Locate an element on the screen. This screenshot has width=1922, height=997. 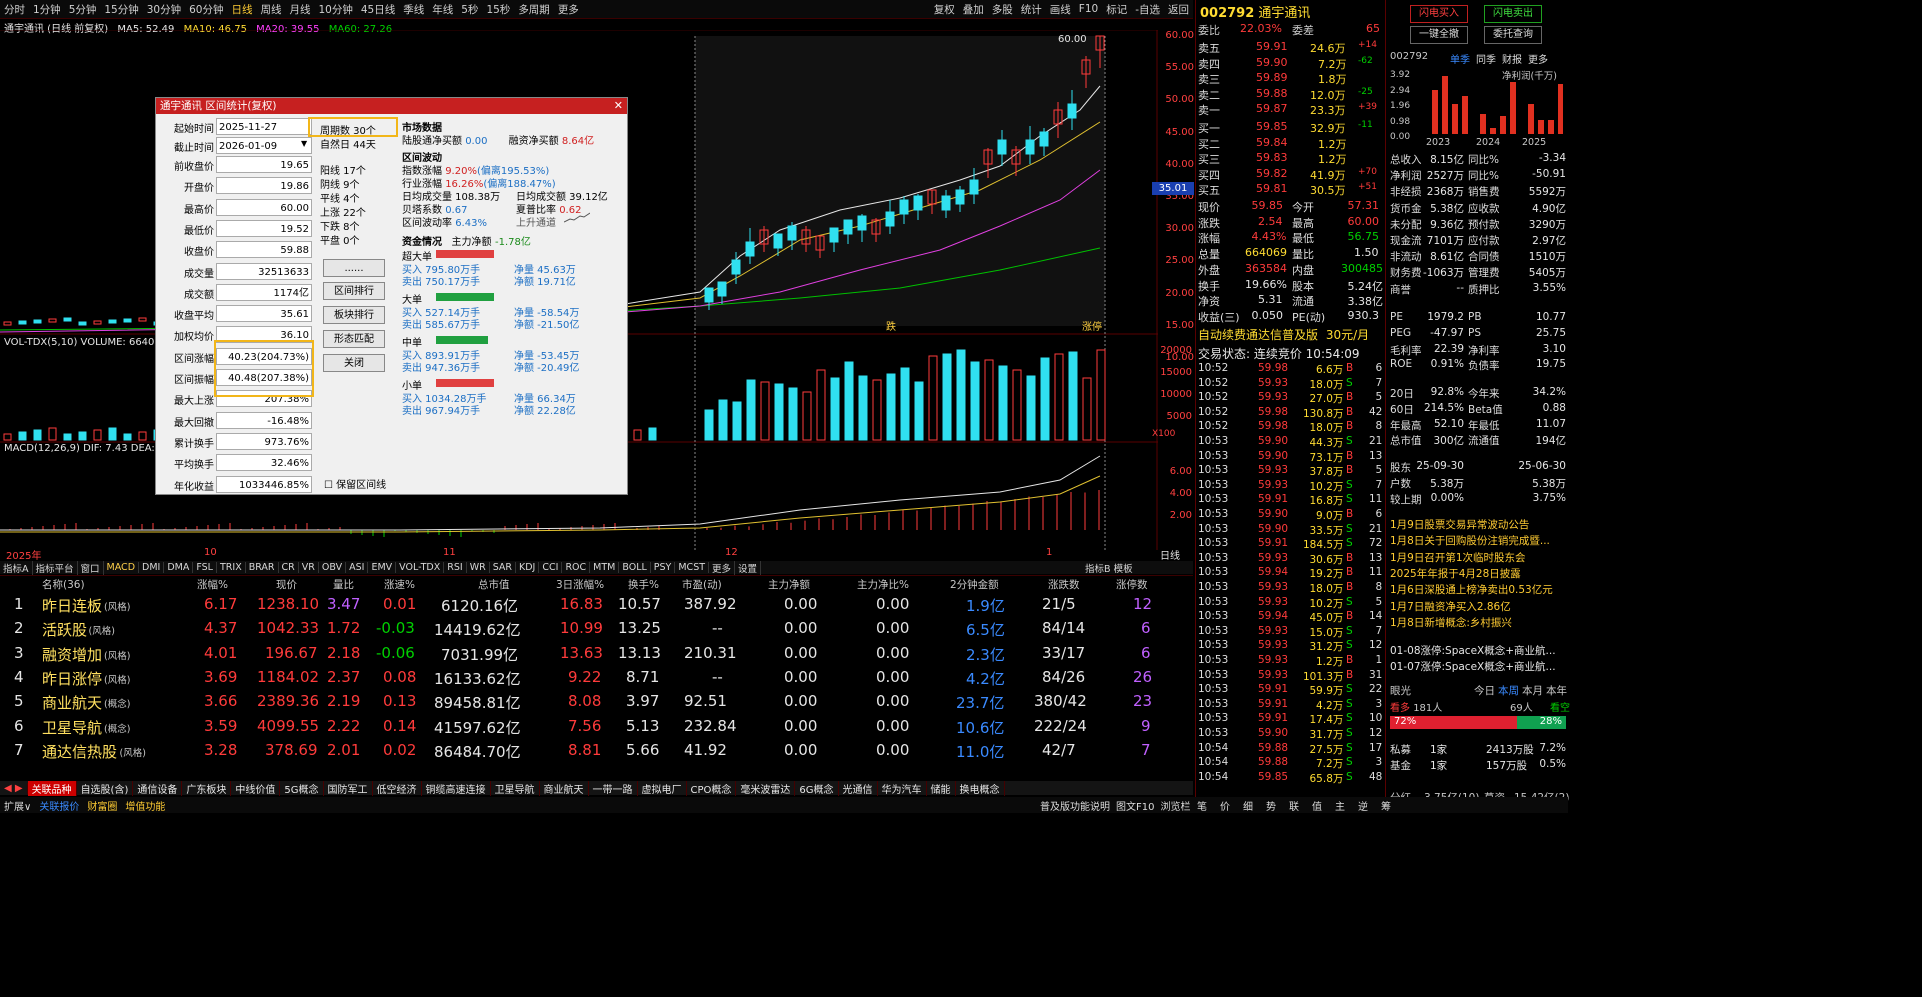
news-item: 1月9日召开第1次临时股东会 is located at coordinates (1479, 557).